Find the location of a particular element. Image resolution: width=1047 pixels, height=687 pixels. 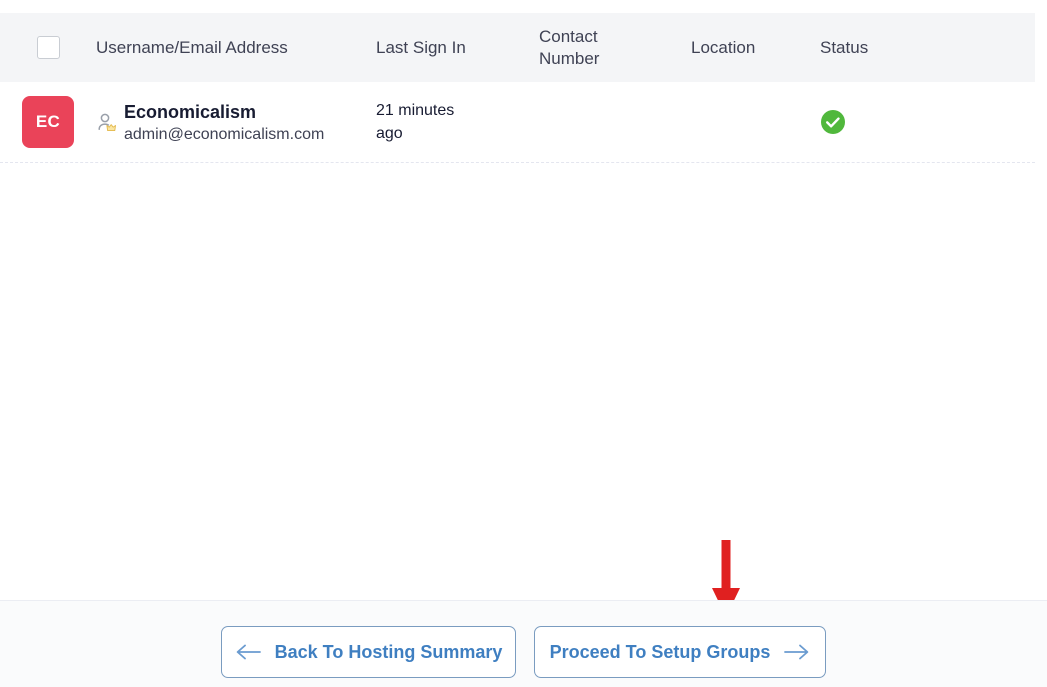

user-email: admin@economicalism.com is located at coordinates (224, 134).